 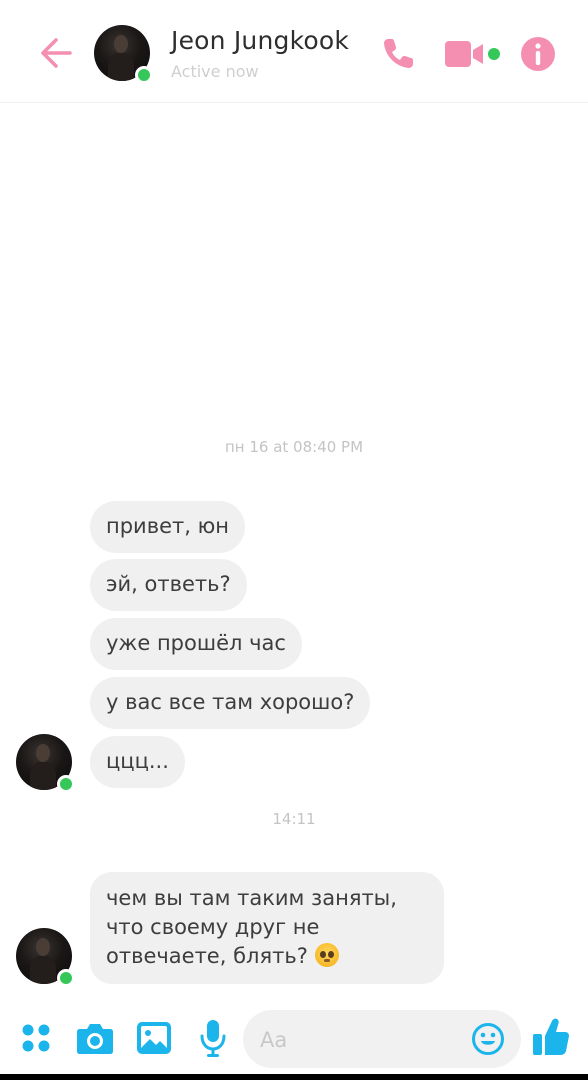 I want to click on message-input-container, so click(x=382, y=1040).